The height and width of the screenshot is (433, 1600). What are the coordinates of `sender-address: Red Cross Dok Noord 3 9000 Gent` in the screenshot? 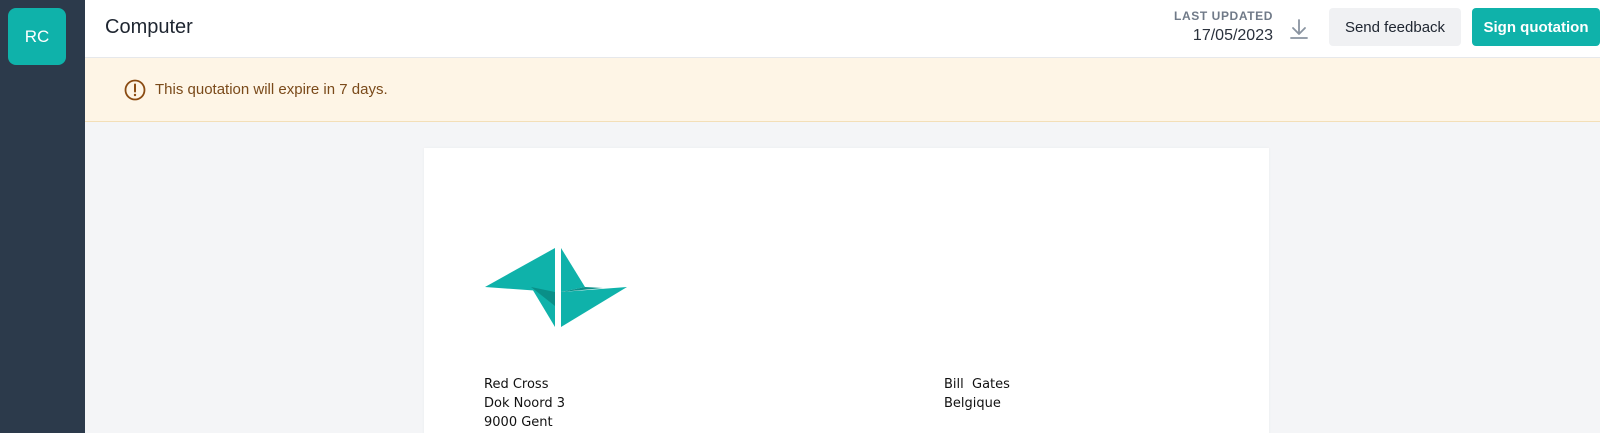 It's located at (524, 403).